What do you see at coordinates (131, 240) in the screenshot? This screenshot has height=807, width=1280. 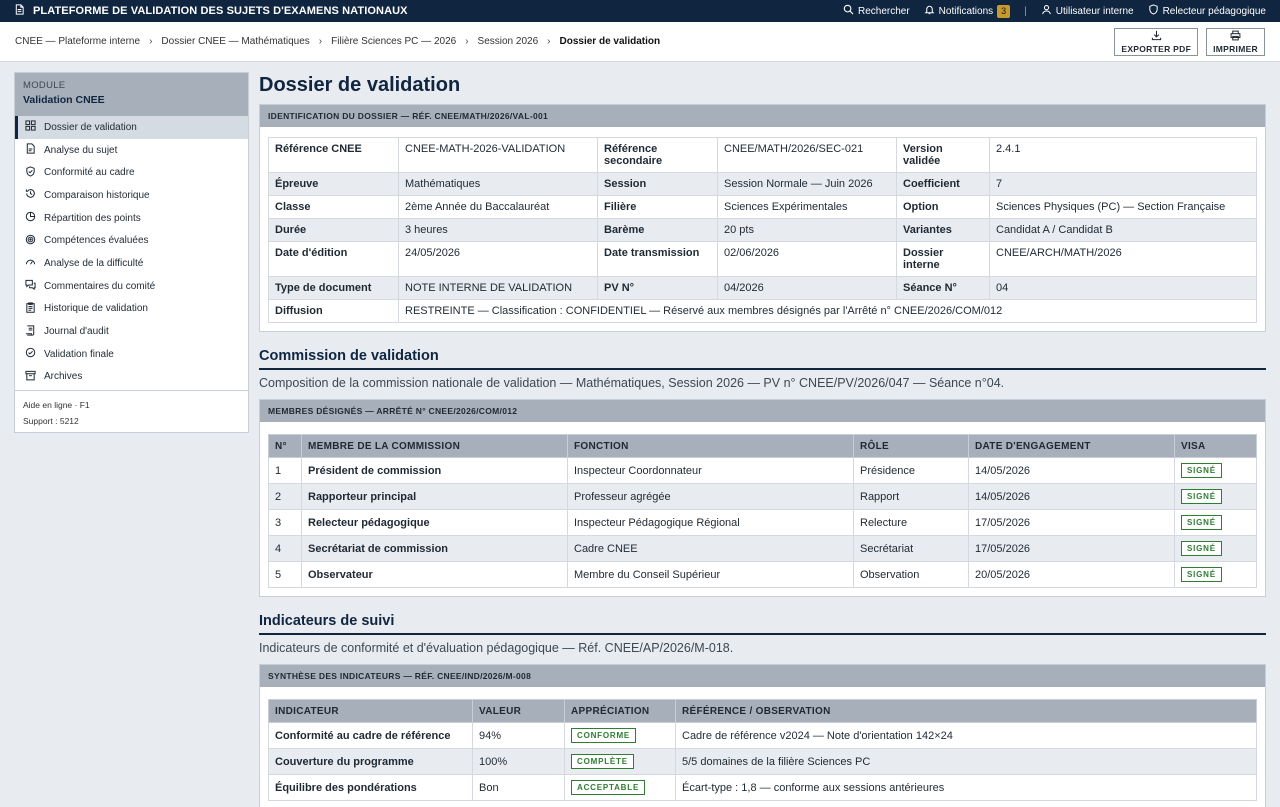 I see `sidebar-item-competences-evaluees: Compétences évaluées` at bounding box center [131, 240].